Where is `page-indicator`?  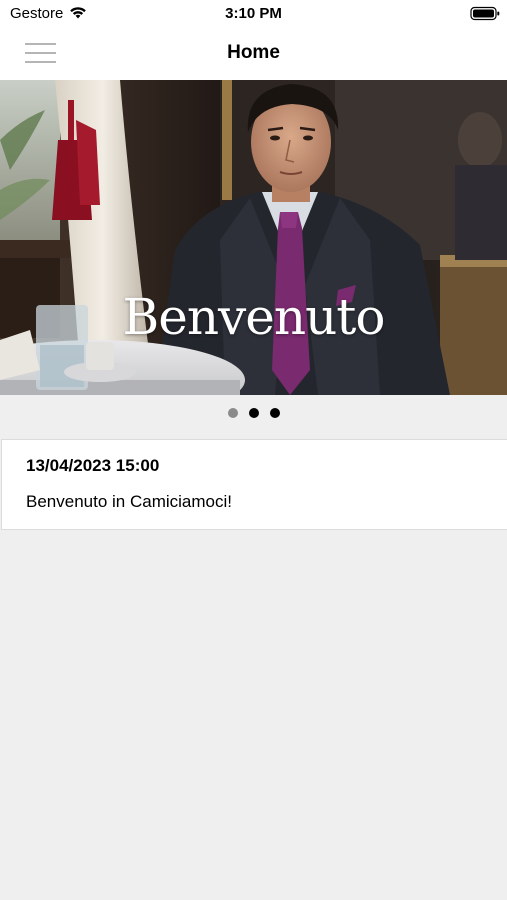
page-indicator is located at coordinates (253, 416).